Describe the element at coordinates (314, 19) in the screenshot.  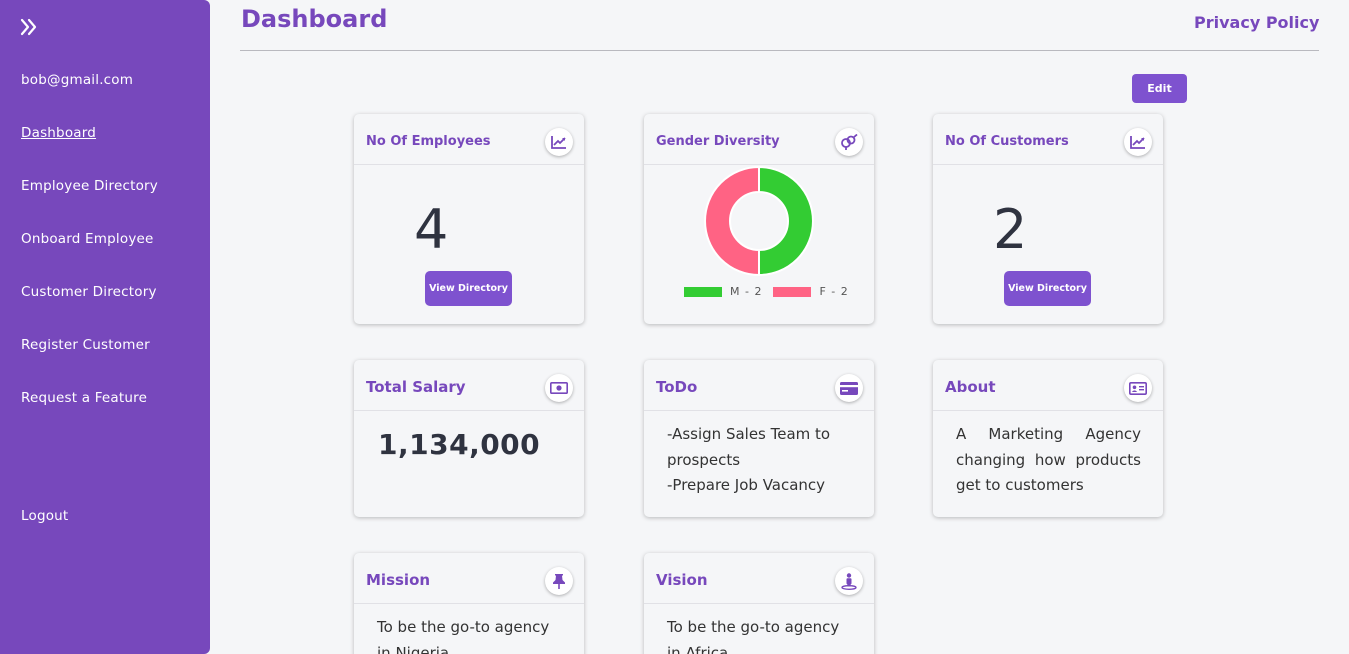
I see `page-title: Dashboard` at that location.